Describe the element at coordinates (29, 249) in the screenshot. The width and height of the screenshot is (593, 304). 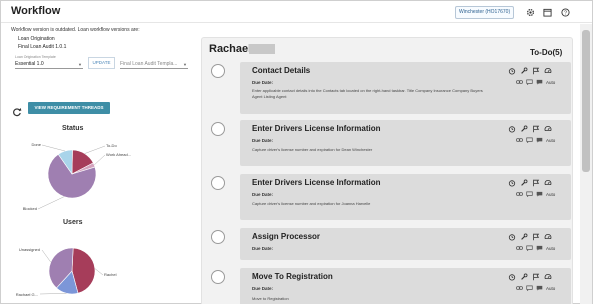
I see `pie-label: Unassigned` at that location.